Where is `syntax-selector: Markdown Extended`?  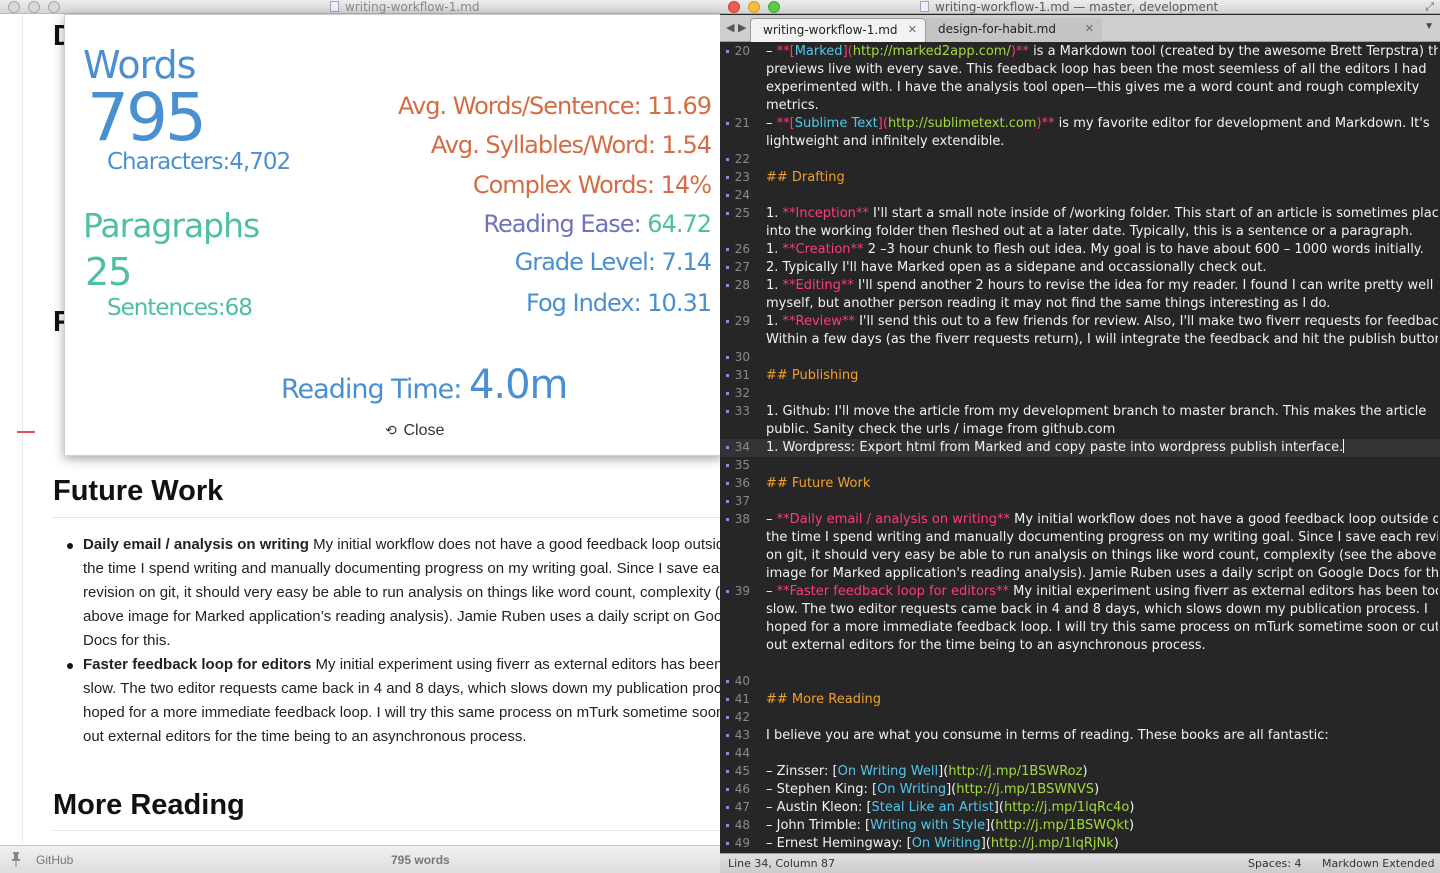
syntax-selector: Markdown Extended is located at coordinates (1378, 863).